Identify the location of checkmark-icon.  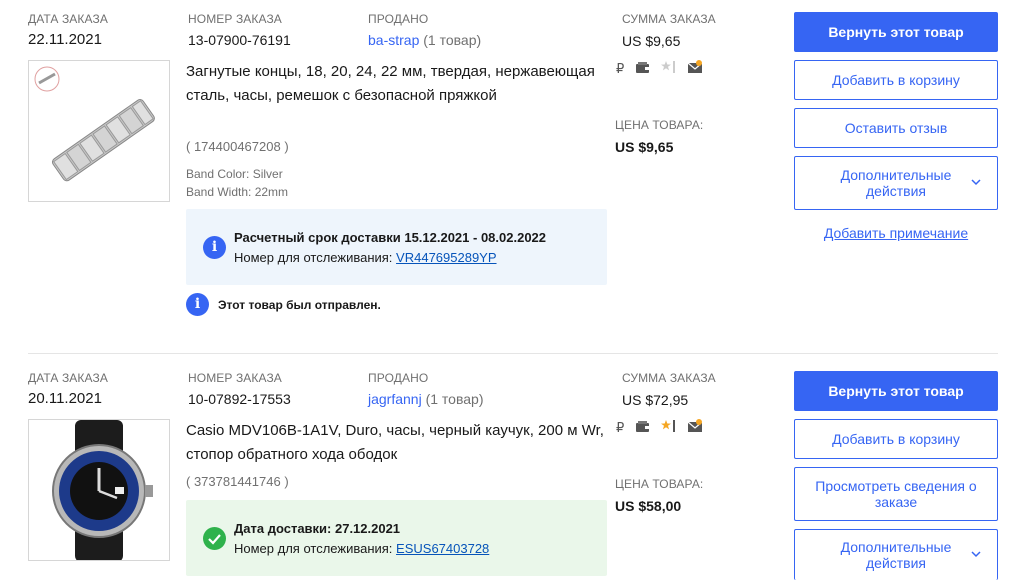
(214, 538).